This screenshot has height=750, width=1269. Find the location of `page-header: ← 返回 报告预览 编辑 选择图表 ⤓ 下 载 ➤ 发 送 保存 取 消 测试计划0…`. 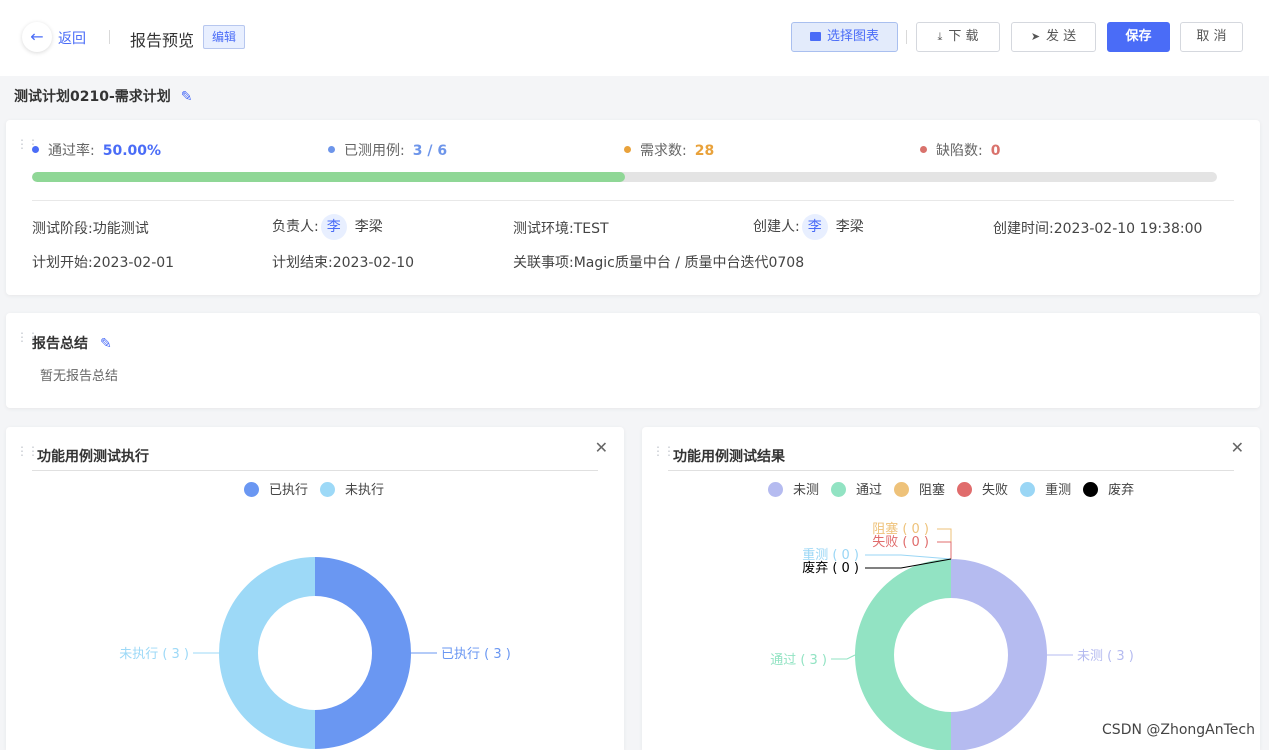

page-header: ← 返回 报告预览 编辑 选择图表 ⤓ 下 载 ➤ 发 送 保存 取 消 测试计划0… is located at coordinates (634, 52).